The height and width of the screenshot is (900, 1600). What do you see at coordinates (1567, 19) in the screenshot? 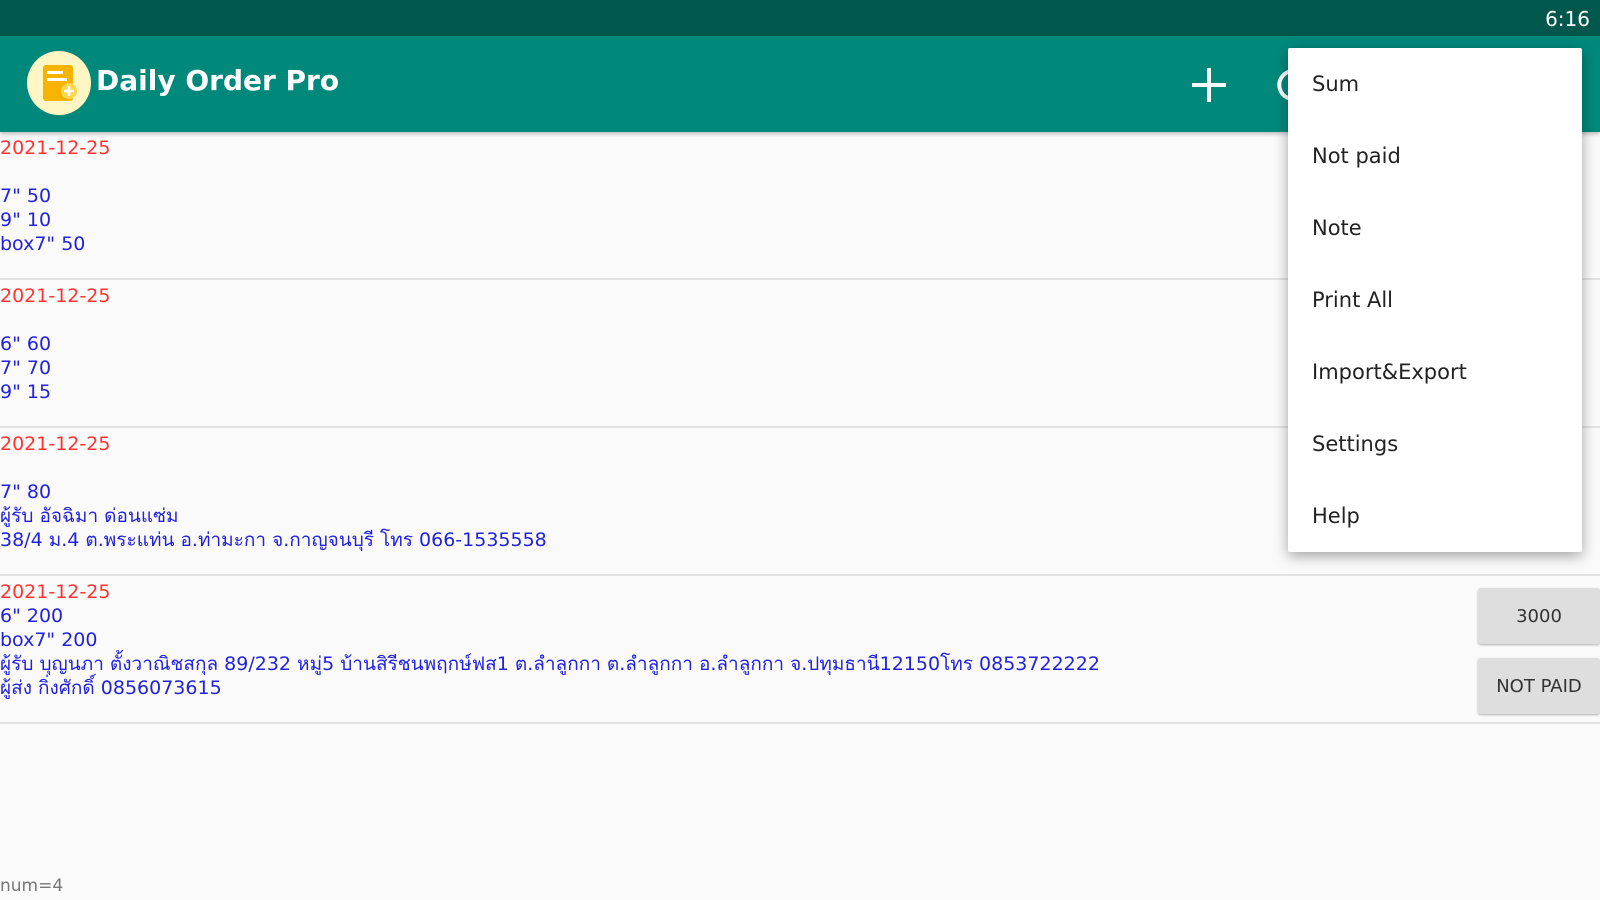
I see `status-time: 6:16` at bounding box center [1567, 19].